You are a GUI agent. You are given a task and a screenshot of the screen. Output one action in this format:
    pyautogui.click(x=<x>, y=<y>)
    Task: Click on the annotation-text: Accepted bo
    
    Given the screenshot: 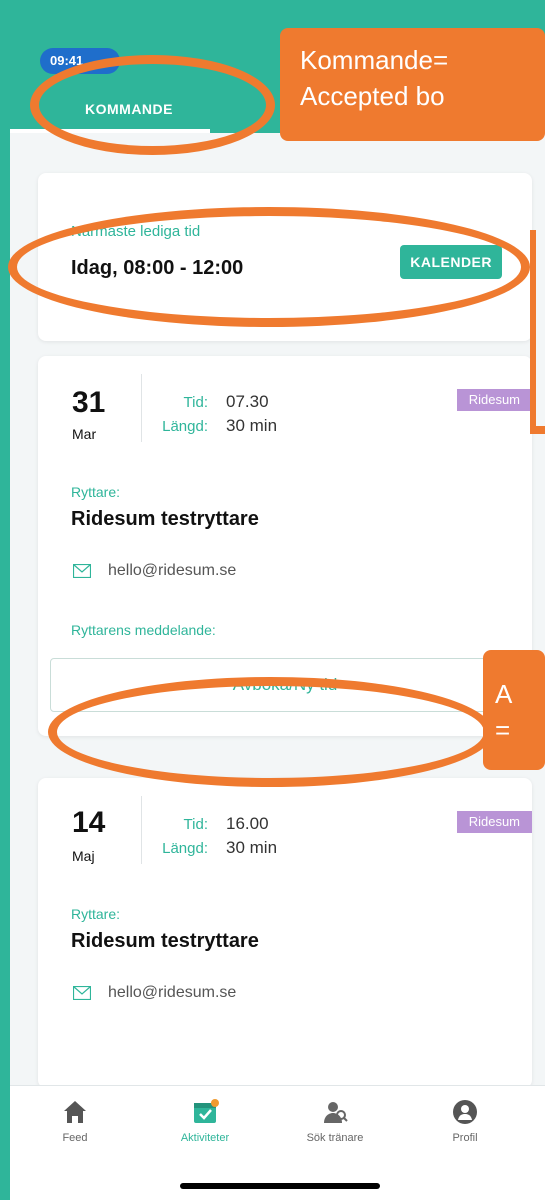 What is the action you would take?
    pyautogui.click(x=372, y=96)
    